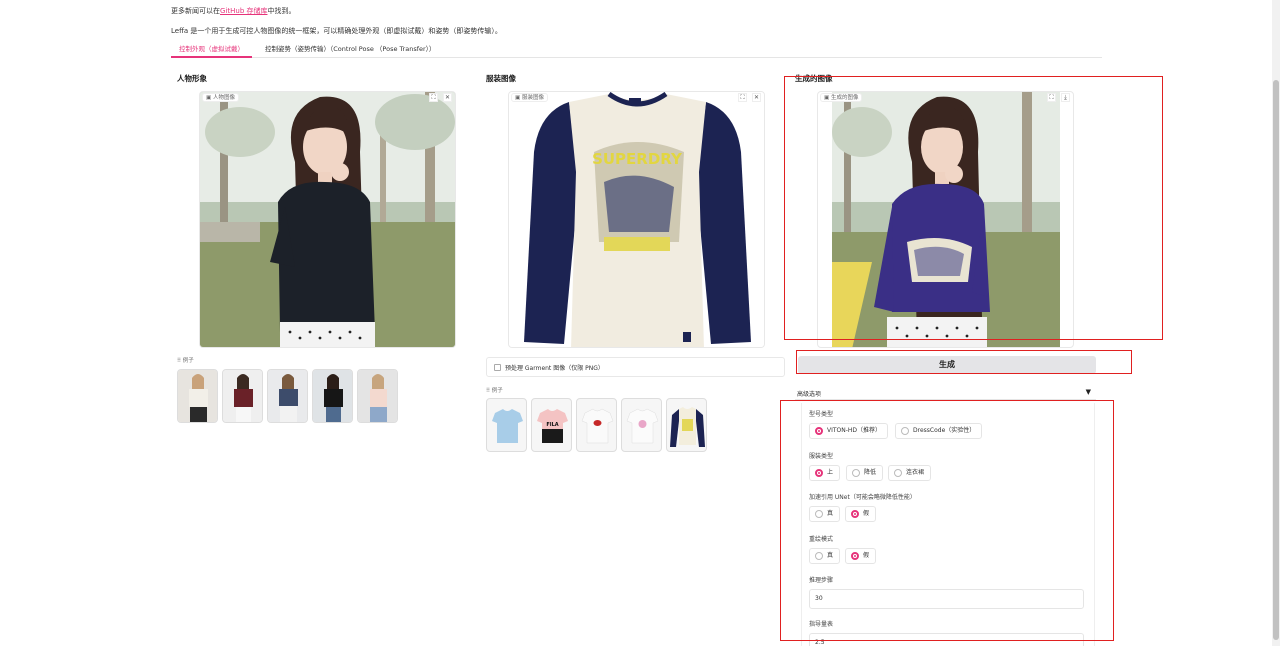 Image resolution: width=1280 pixels, height=646 pixels. What do you see at coordinates (809, 394) in the screenshot?
I see `advanced-options-title: 高级选项` at bounding box center [809, 394].